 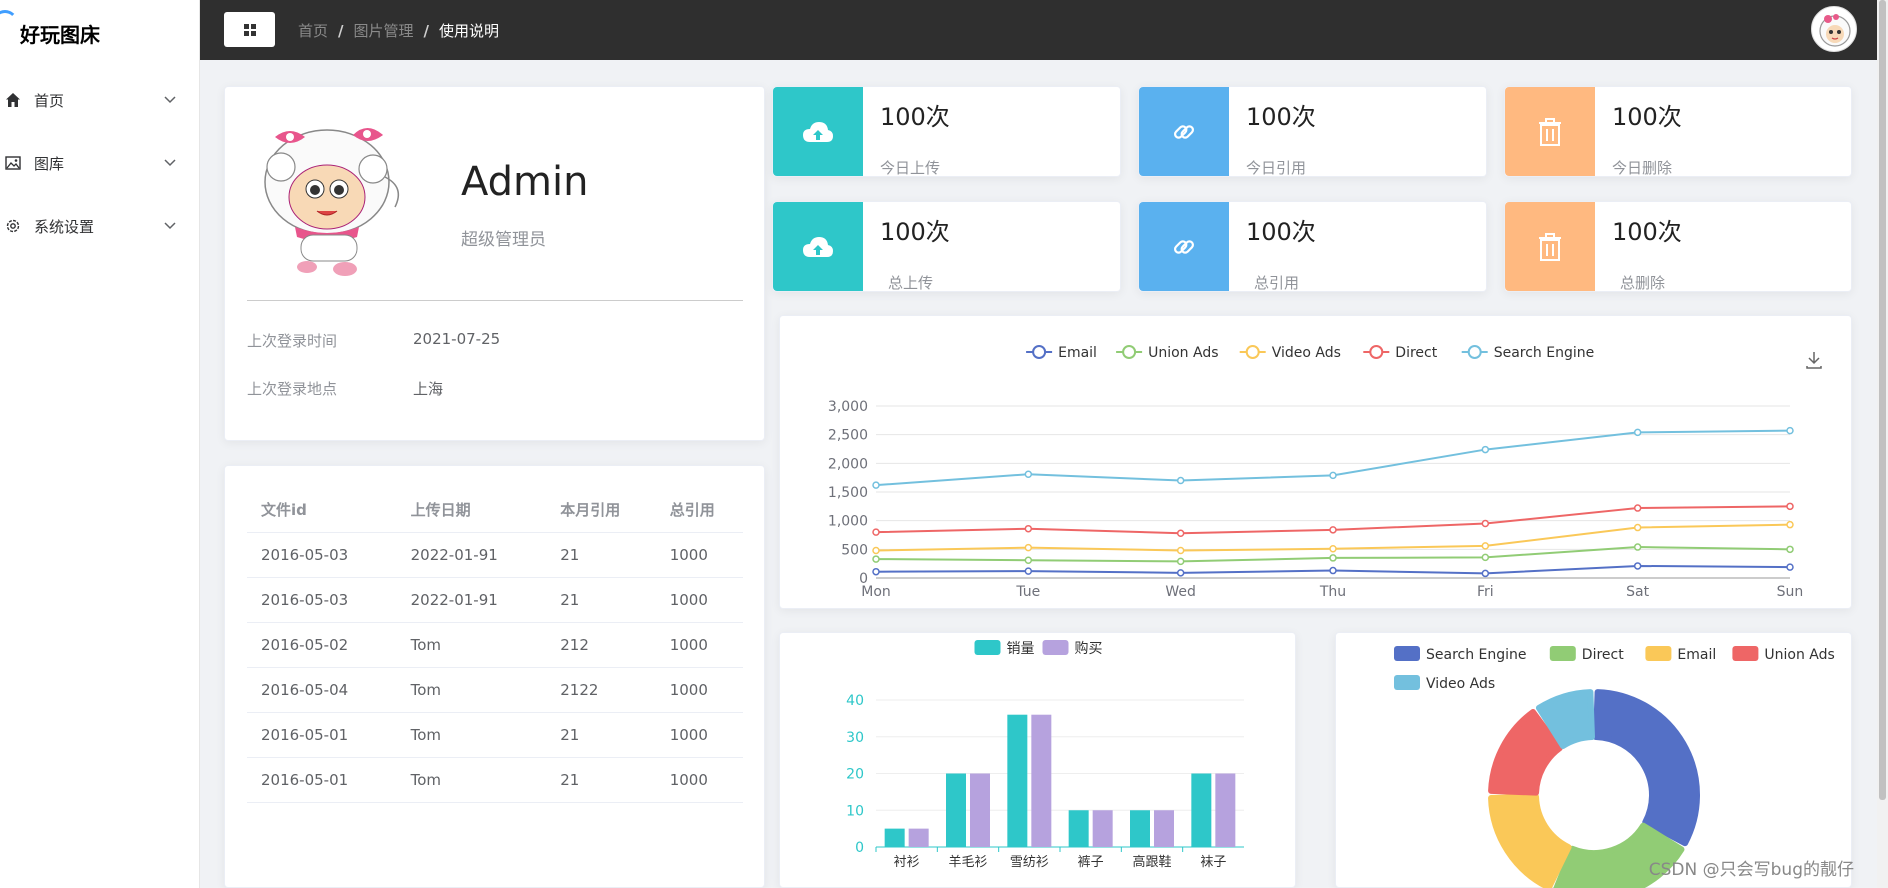 What do you see at coordinates (1004, 648) in the screenshot?
I see `legend-item: 销量` at bounding box center [1004, 648].